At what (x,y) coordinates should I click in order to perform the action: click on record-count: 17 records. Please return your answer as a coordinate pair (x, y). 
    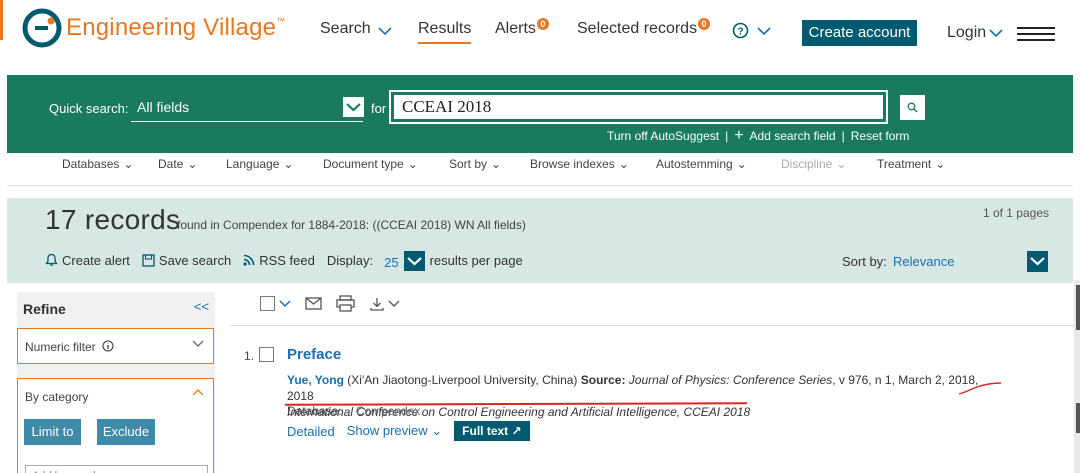
    Looking at the image, I should click on (113, 219).